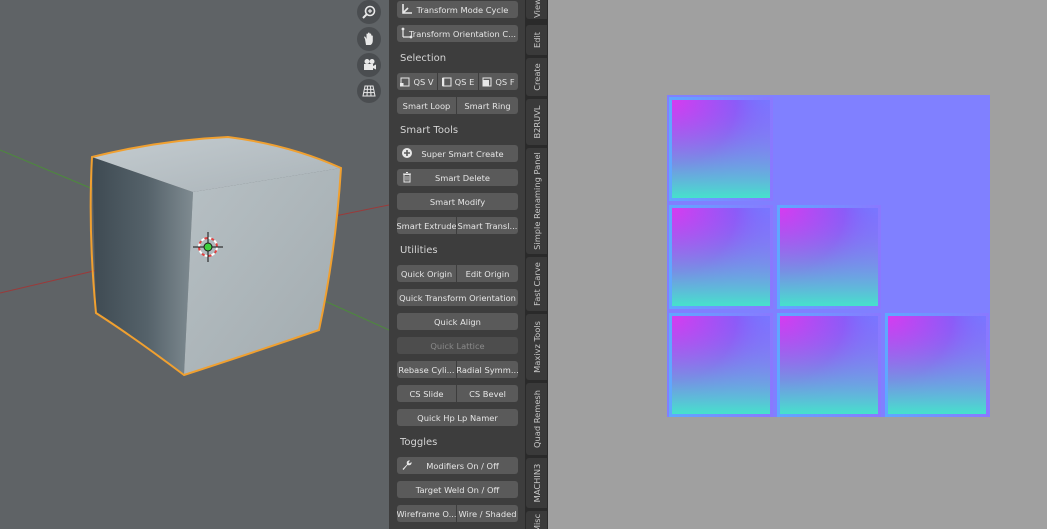  Describe the element at coordinates (426, 393) in the screenshot. I see `cs-slide-button: CS Slide` at that location.